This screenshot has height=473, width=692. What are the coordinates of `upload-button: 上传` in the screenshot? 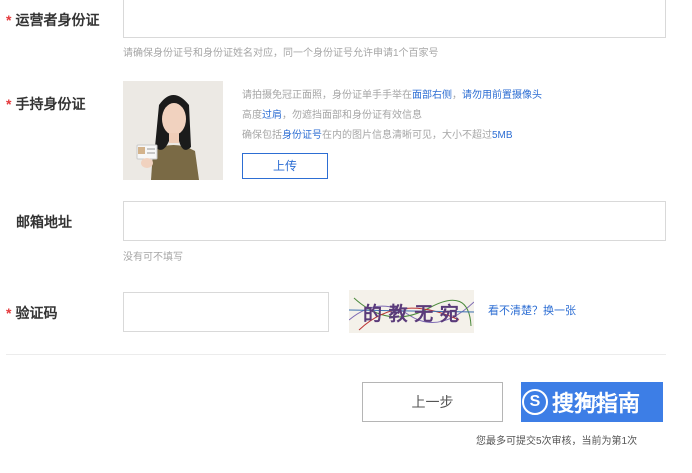 It's located at (285, 166).